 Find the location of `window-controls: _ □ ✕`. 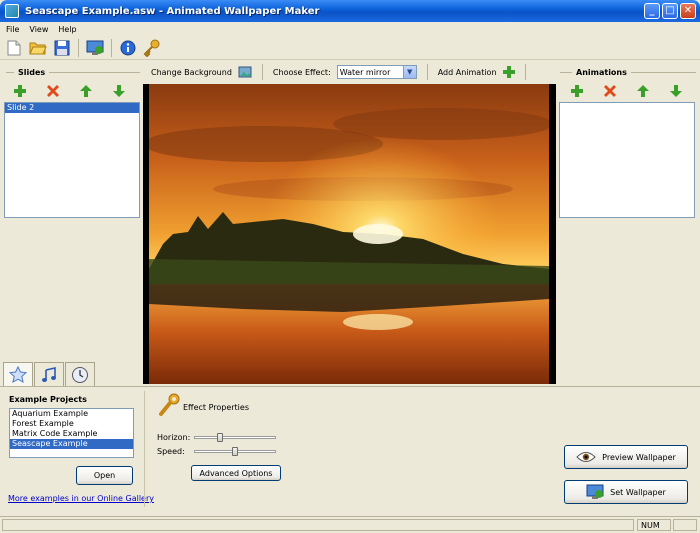

window-controls: _ □ ✕ is located at coordinates (670, 11).